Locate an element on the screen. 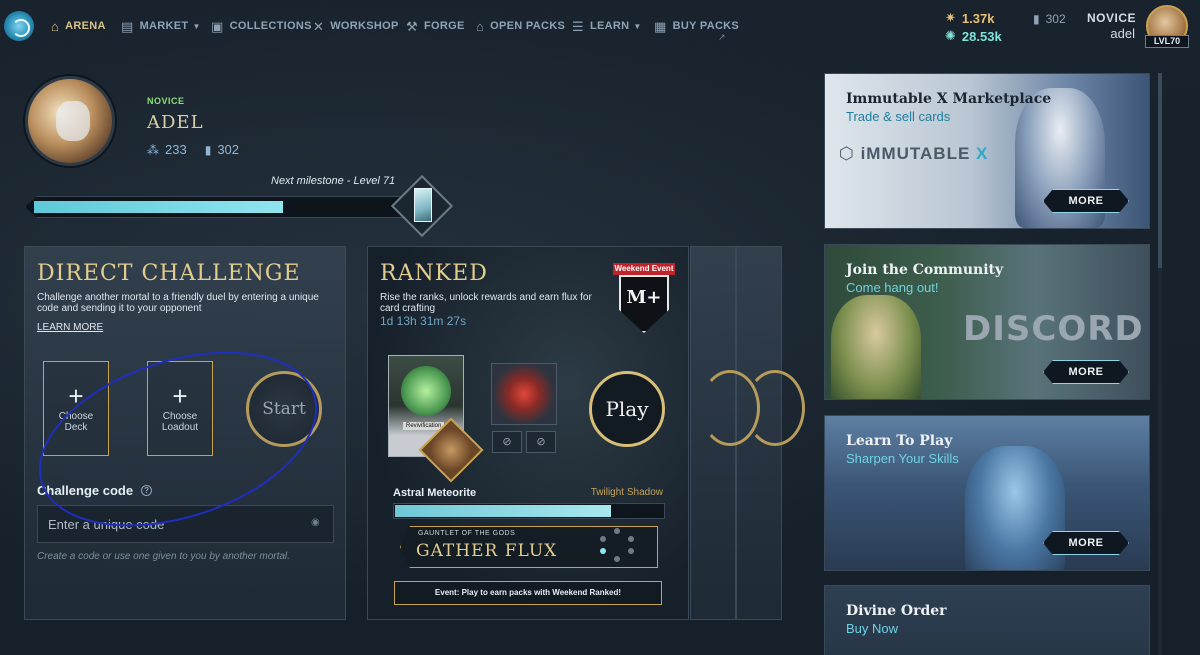  arena-icon: ⌂ is located at coordinates (55, 26).